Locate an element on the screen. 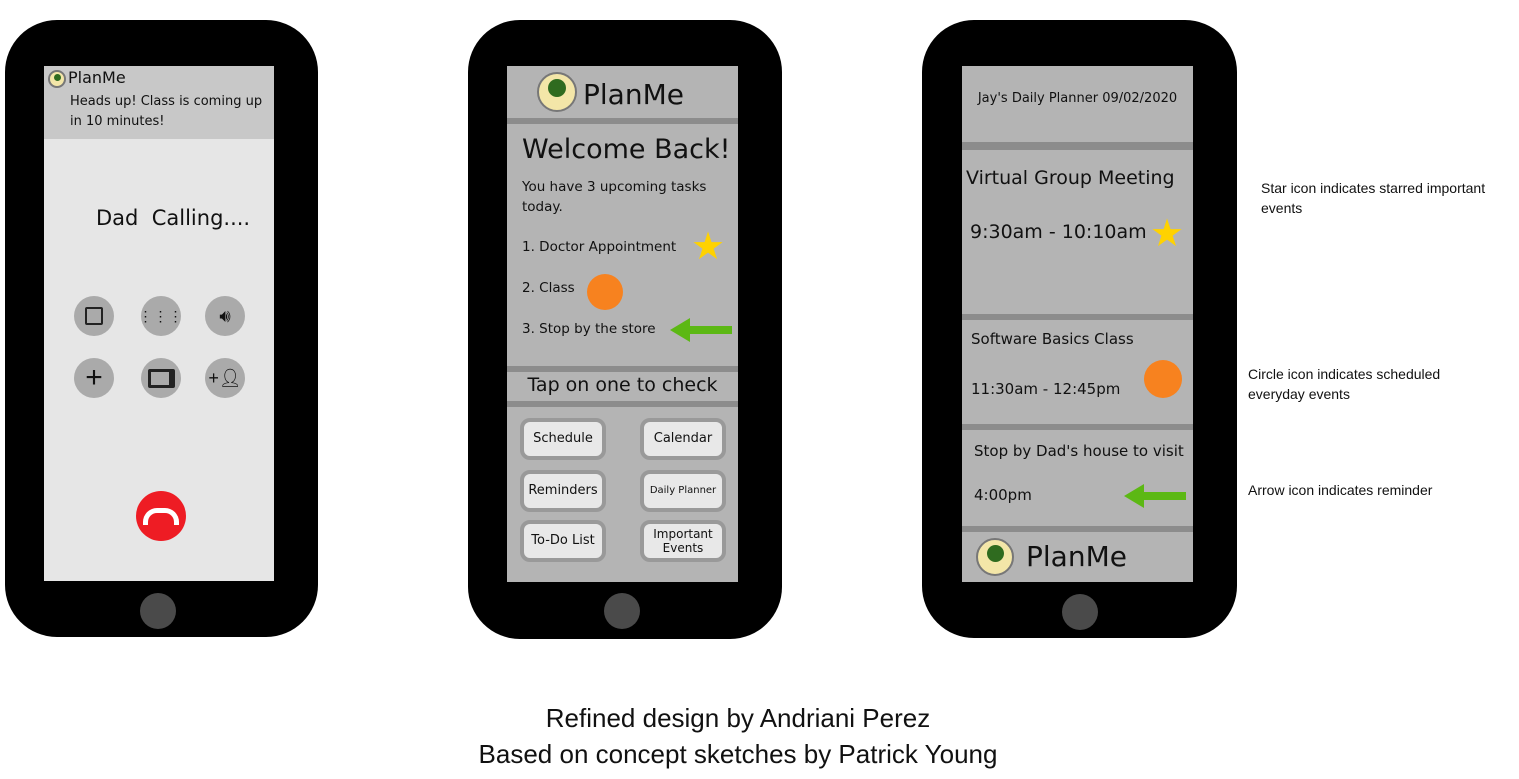 This screenshot has width=1519, height=779. planner-title: Jay's Daily Planner 09/02/2020 is located at coordinates (1077, 98).